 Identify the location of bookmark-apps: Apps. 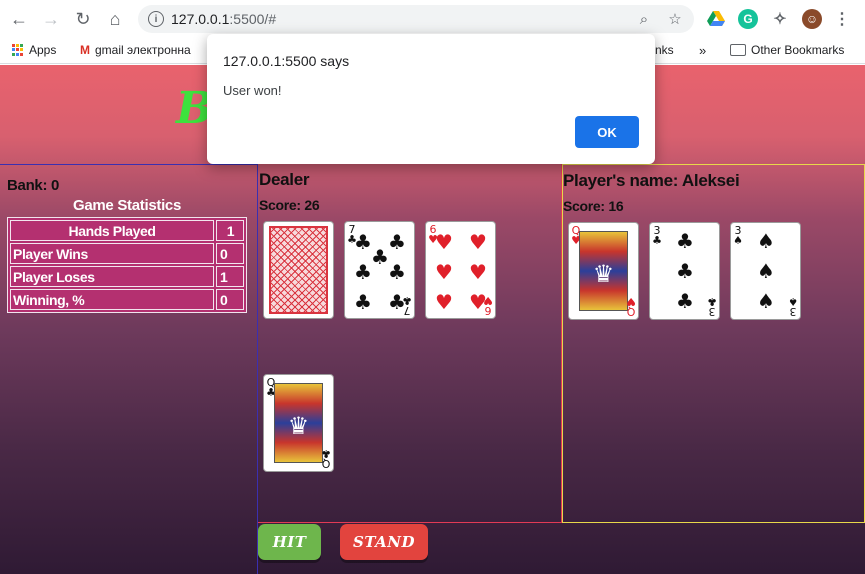
(34, 50).